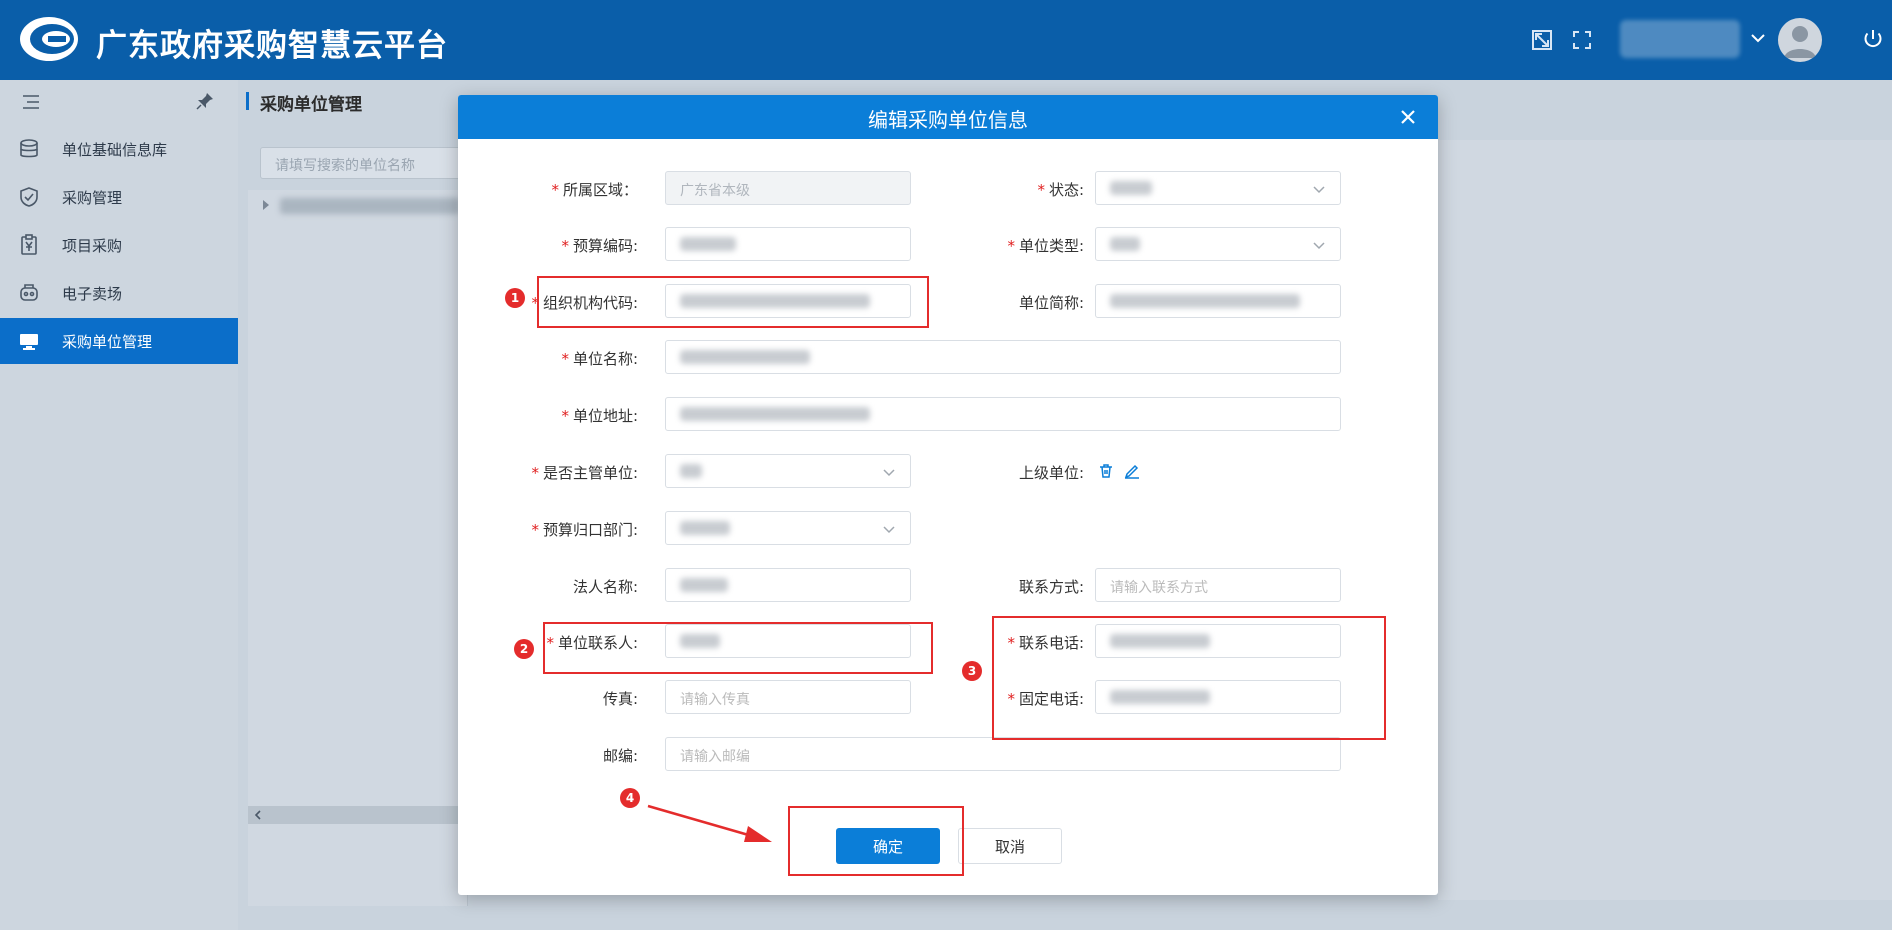  What do you see at coordinates (738, 648) in the screenshot?
I see `annotation-box-contact-person` at bounding box center [738, 648].